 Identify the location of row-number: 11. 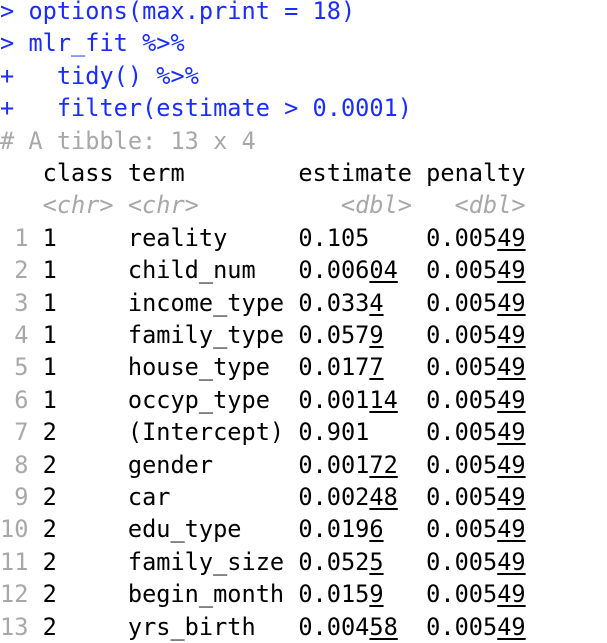
(14, 561).